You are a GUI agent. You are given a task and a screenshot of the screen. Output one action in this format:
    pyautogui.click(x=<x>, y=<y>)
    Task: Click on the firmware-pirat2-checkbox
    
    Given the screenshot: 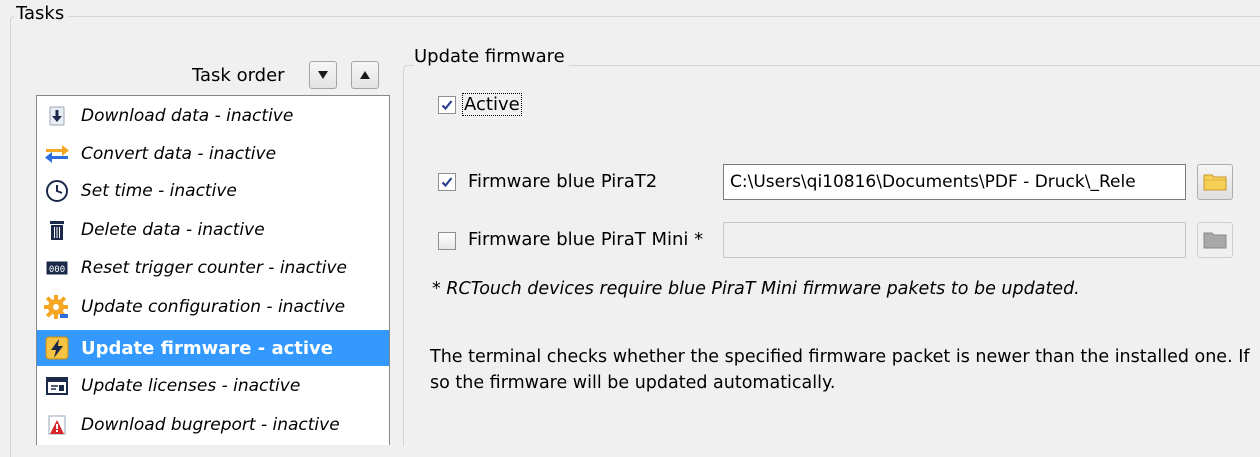 What is the action you would take?
    pyautogui.click(x=447, y=182)
    